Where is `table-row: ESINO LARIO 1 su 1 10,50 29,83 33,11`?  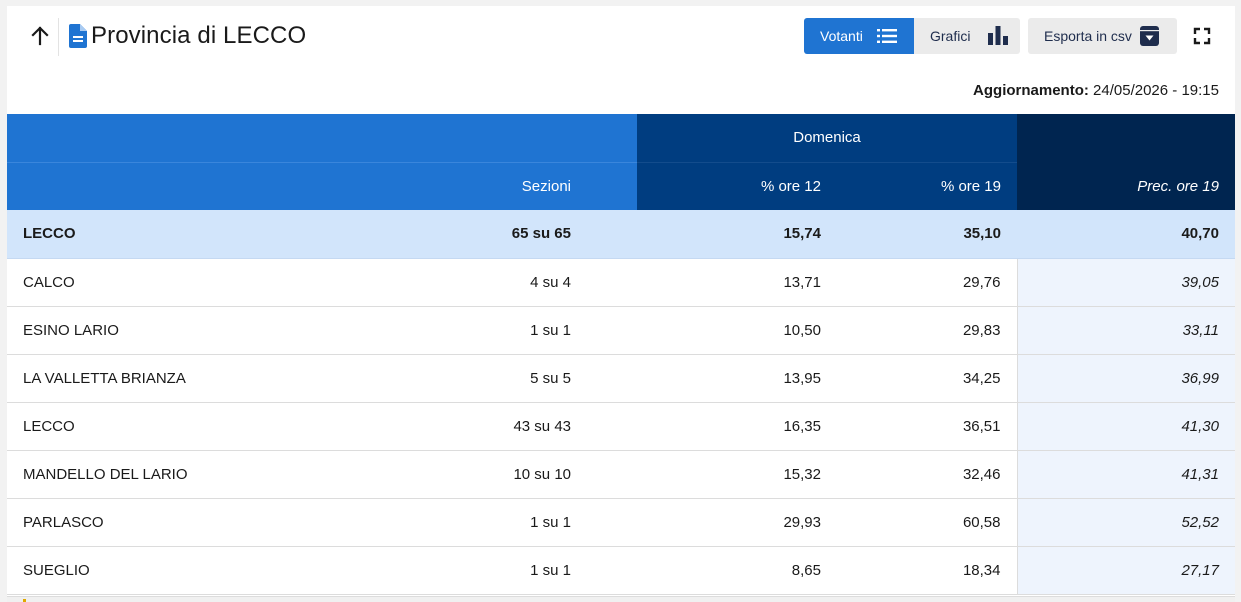
table-row: ESINO LARIO 1 su 1 10,50 29,83 33,11 is located at coordinates (621, 330).